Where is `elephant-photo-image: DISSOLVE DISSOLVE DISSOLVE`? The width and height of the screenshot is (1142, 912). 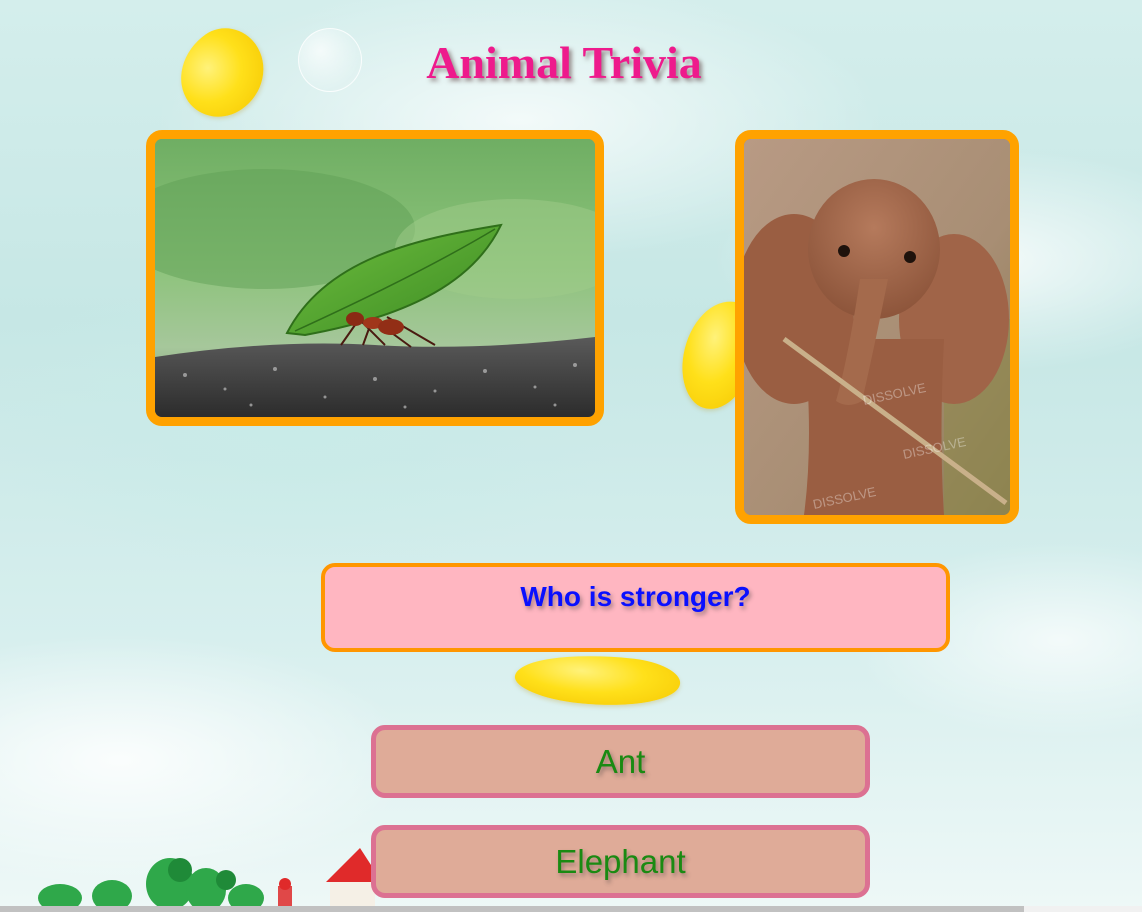 elephant-photo-image: DISSOLVE DISSOLVE DISSOLVE is located at coordinates (877, 327).